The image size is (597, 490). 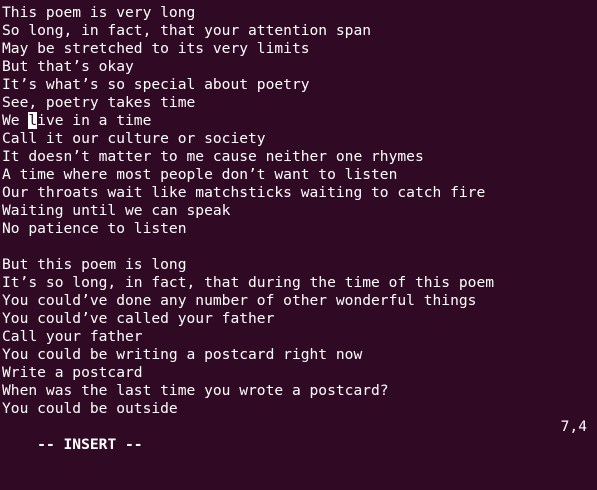 I want to click on text-line-5: It’s what’s so special about poetry, so click(x=299, y=85).